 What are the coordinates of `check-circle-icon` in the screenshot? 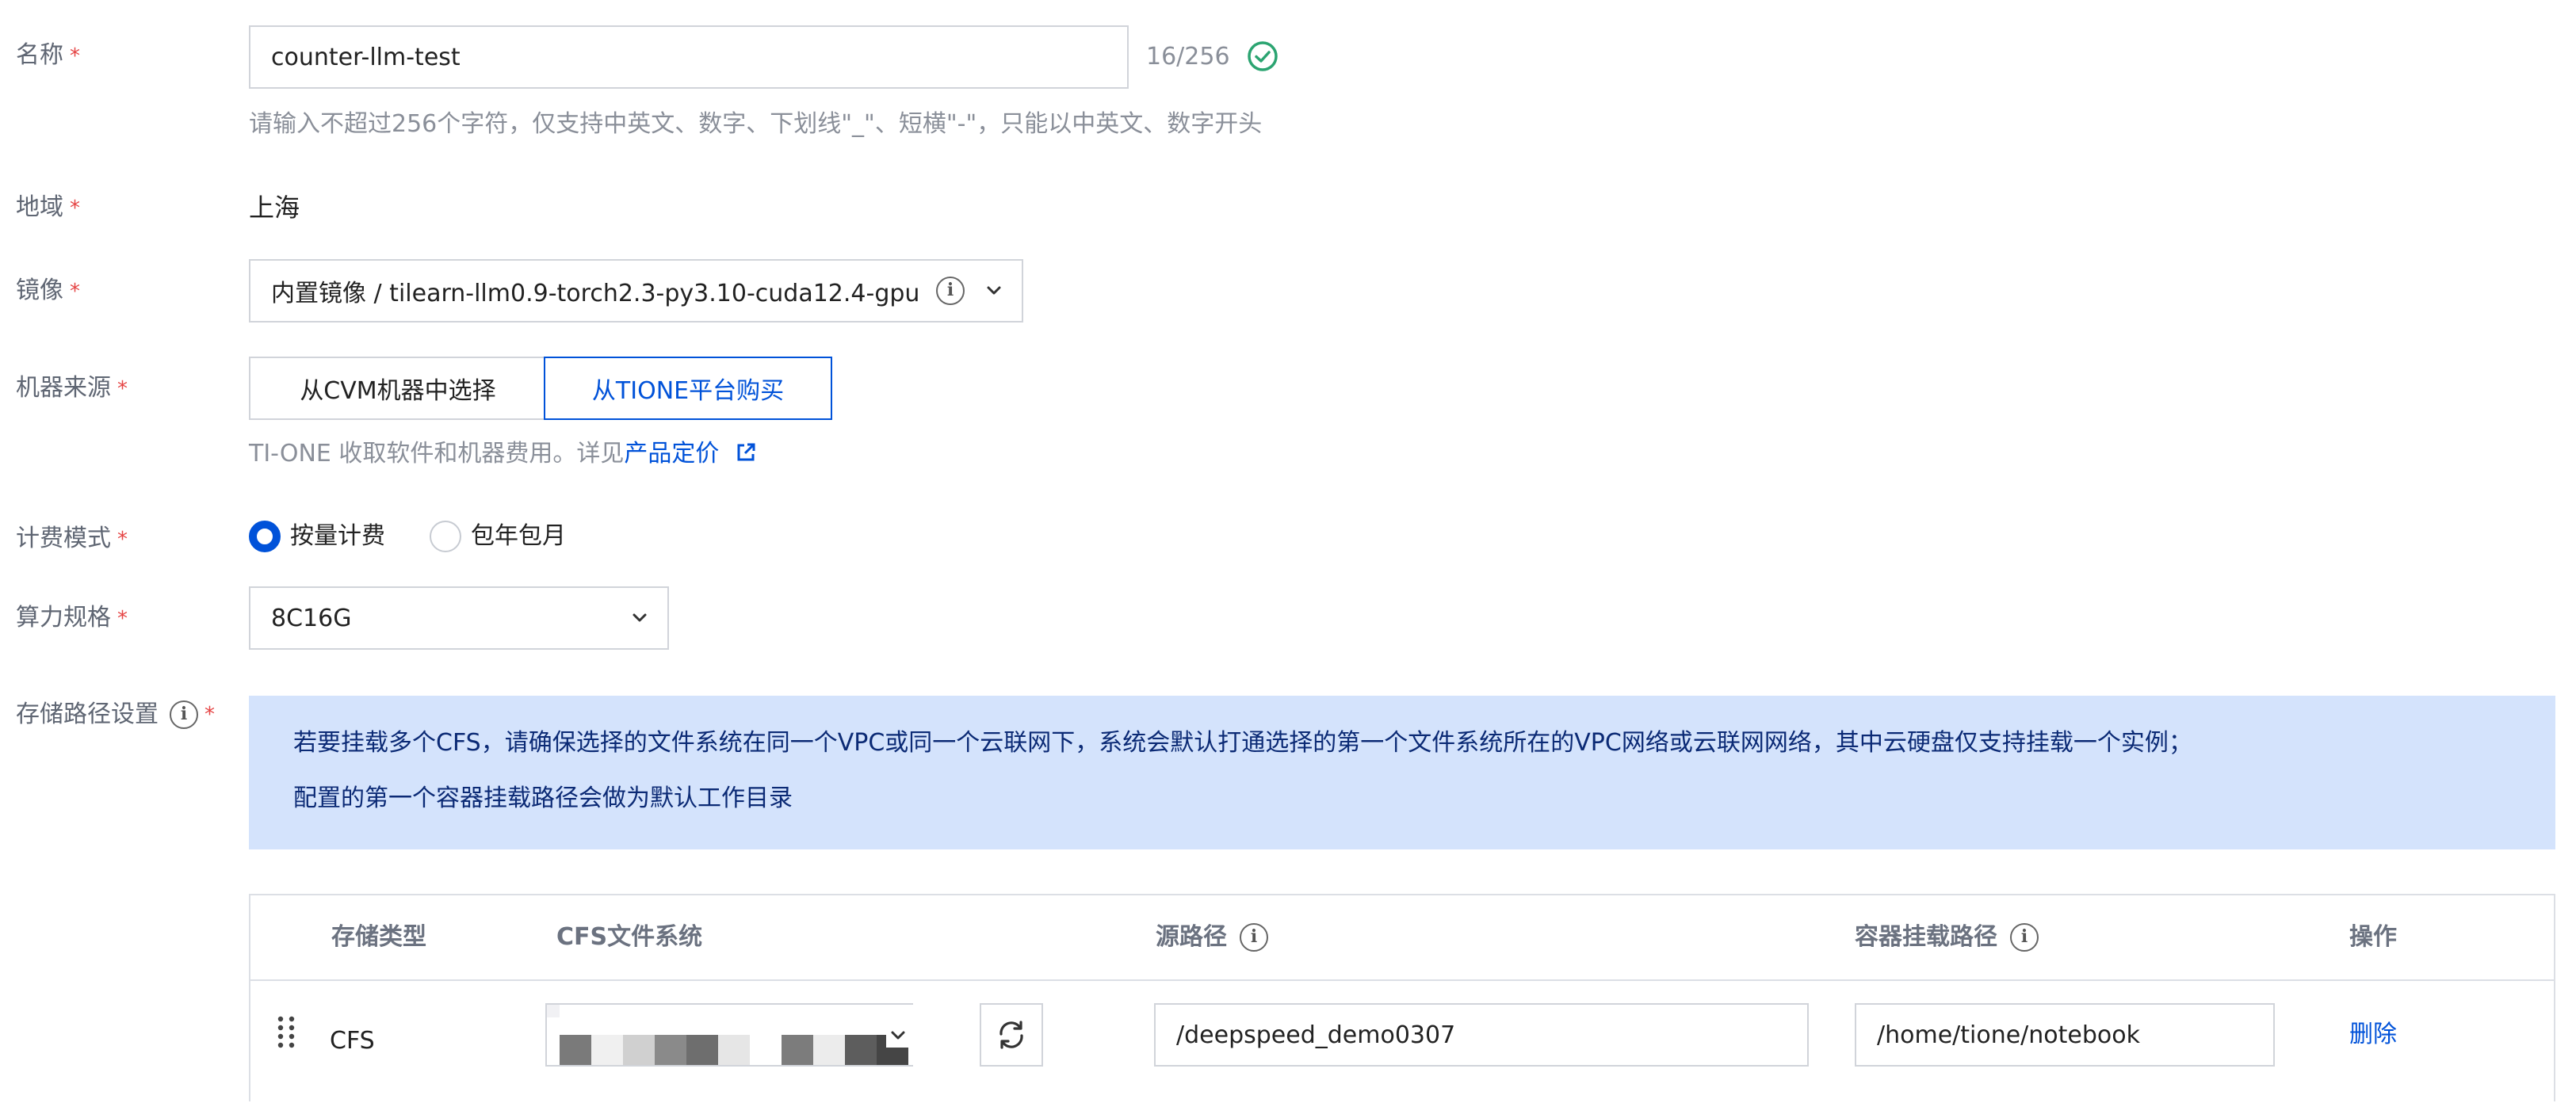 It's located at (1262, 57).